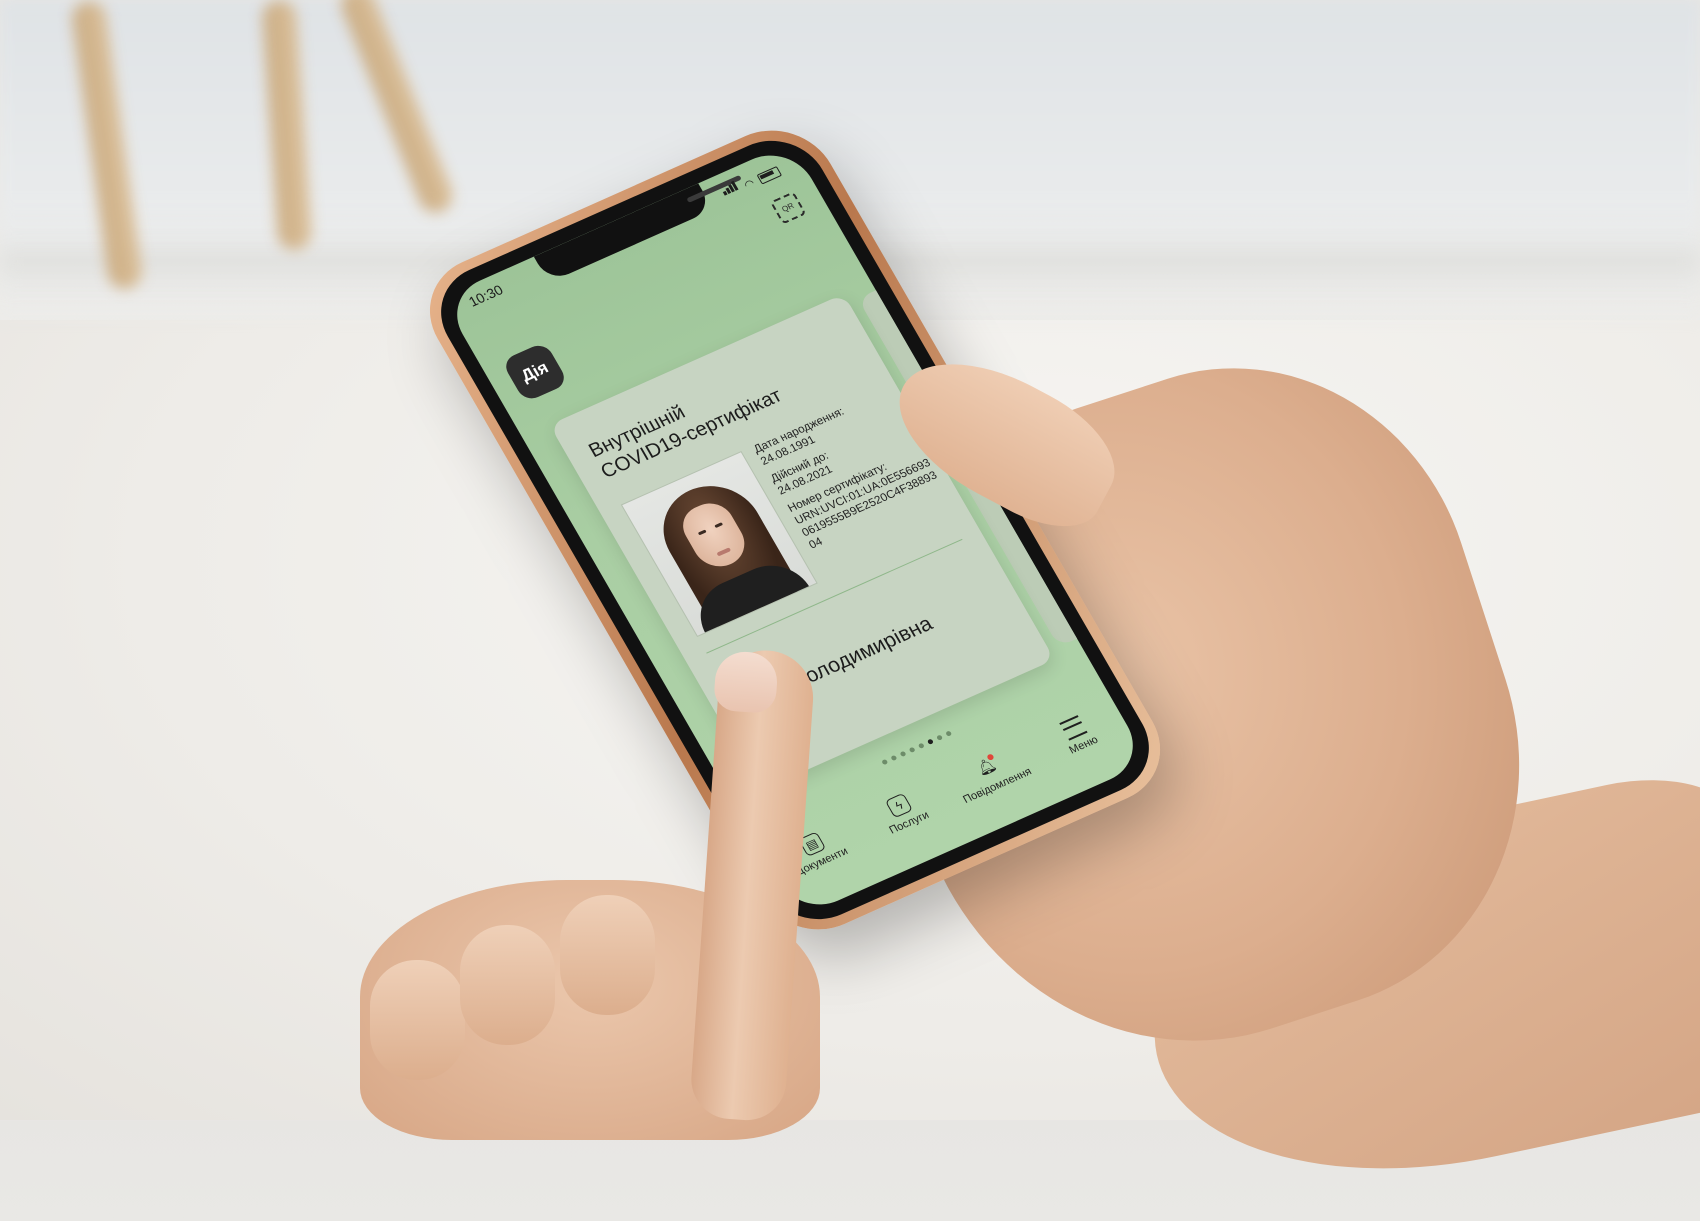 The height and width of the screenshot is (1221, 1700). I want to click on notifications-icon: 🔔︎, so click(986, 767).